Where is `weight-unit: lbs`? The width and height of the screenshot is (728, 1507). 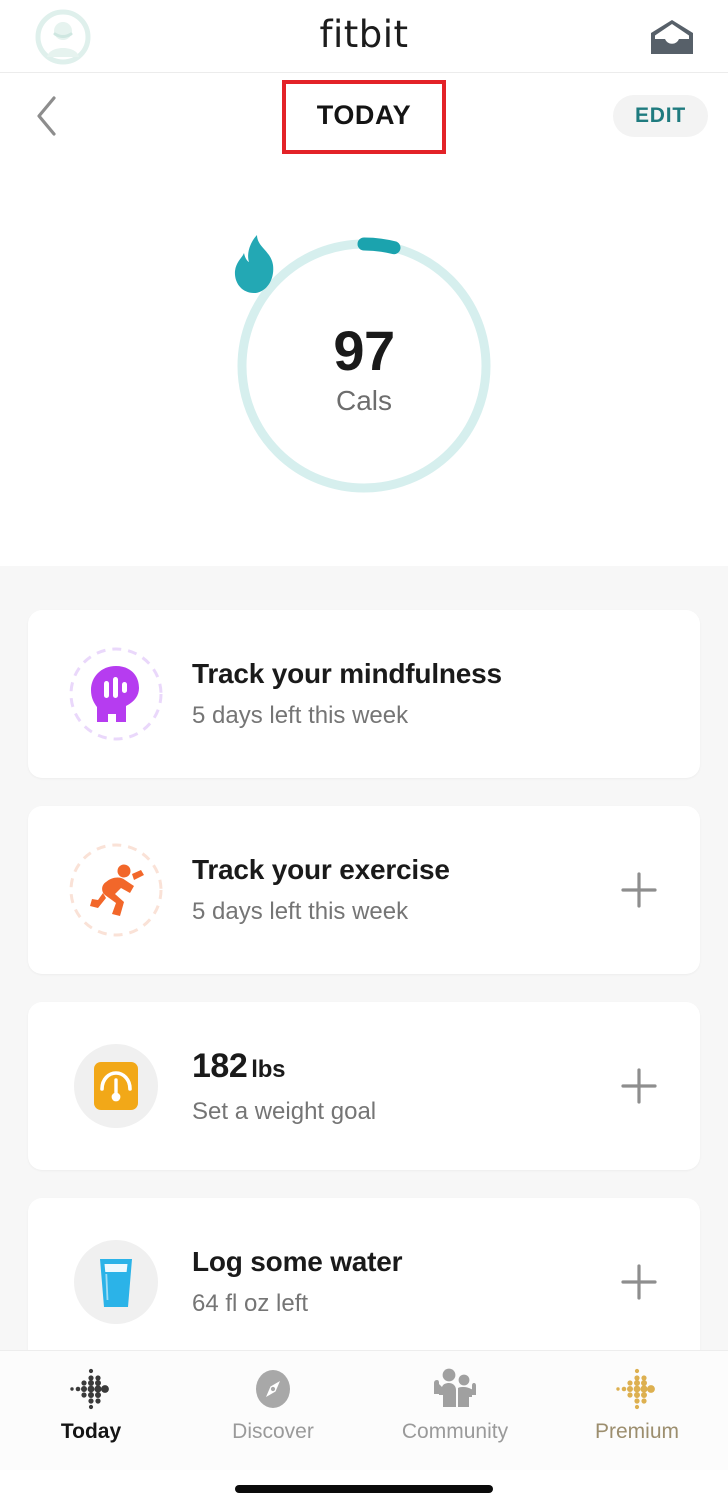 weight-unit: lbs is located at coordinates (268, 1069).